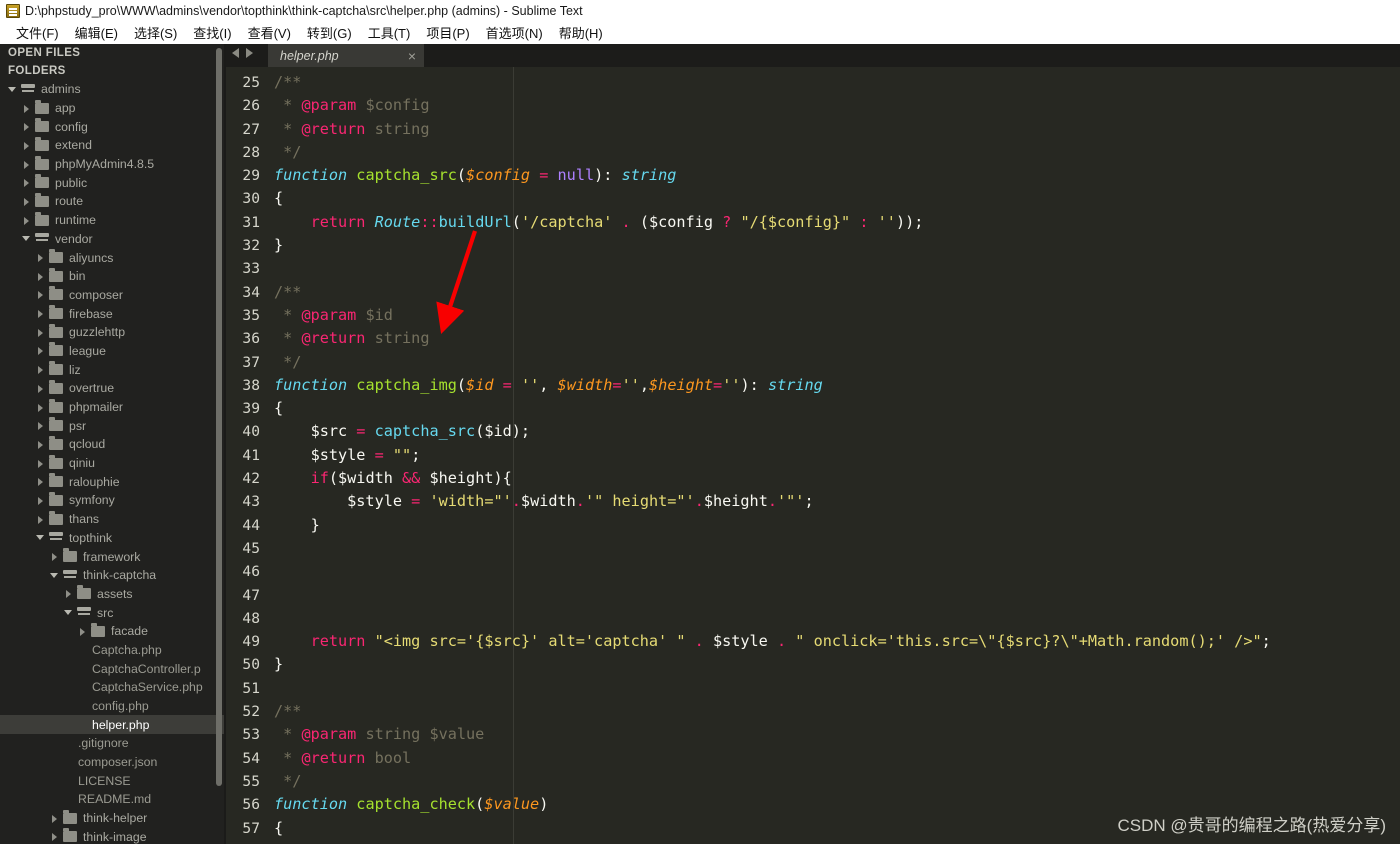  Describe the element at coordinates (113, 444) in the screenshot. I see `tree-folder-qcloud: qcloud` at that location.